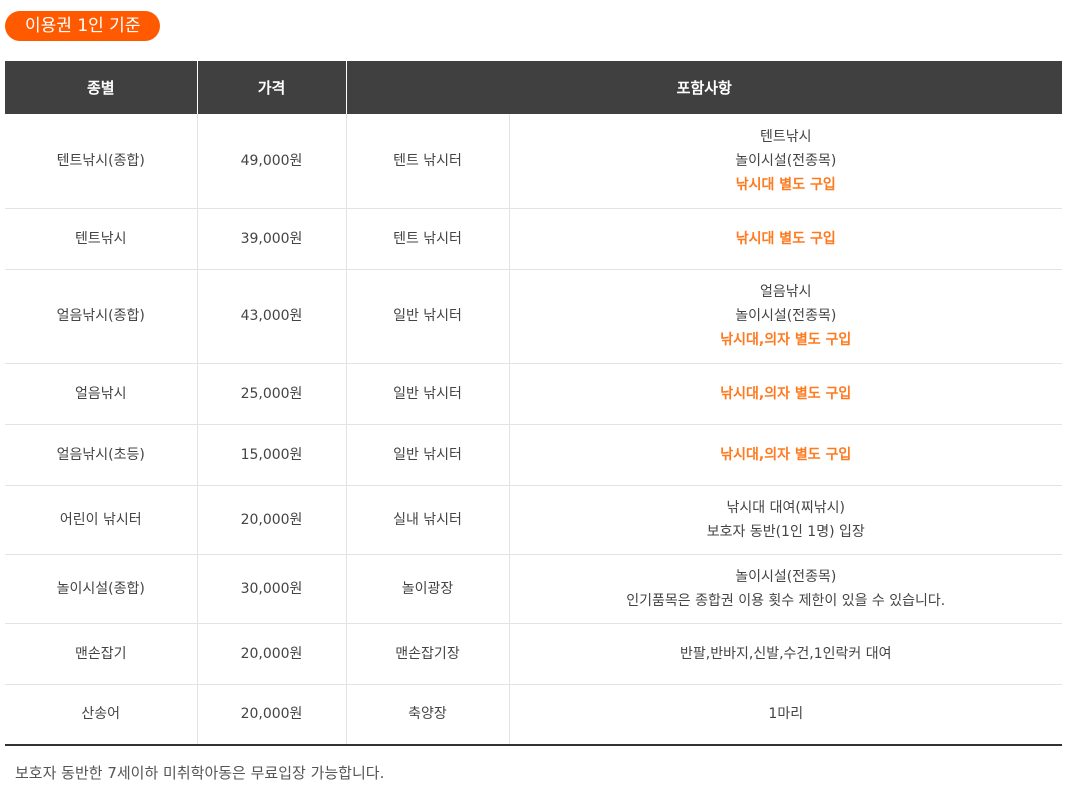 Image resolution: width=1077 pixels, height=790 pixels. What do you see at coordinates (101, 455) in the screenshot?
I see `cell-type: 얼음낚시(초등)` at bounding box center [101, 455].